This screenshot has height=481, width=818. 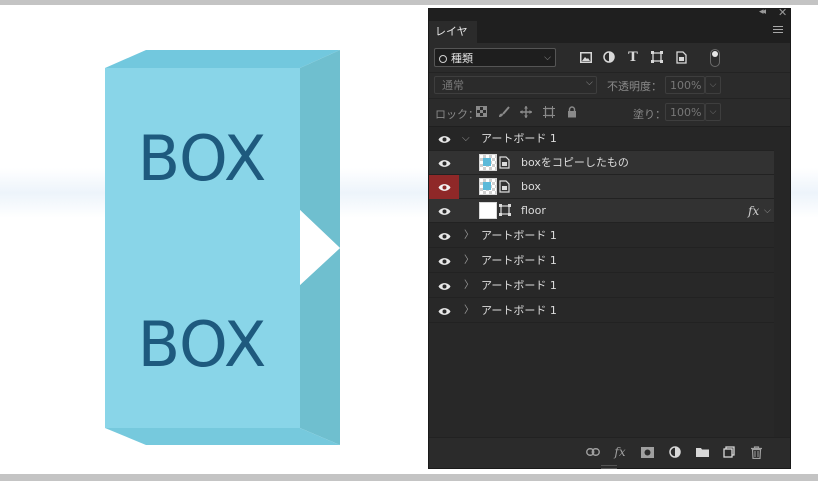 I want to click on panel-tab-bar: レイヤー, so click(x=609, y=40).